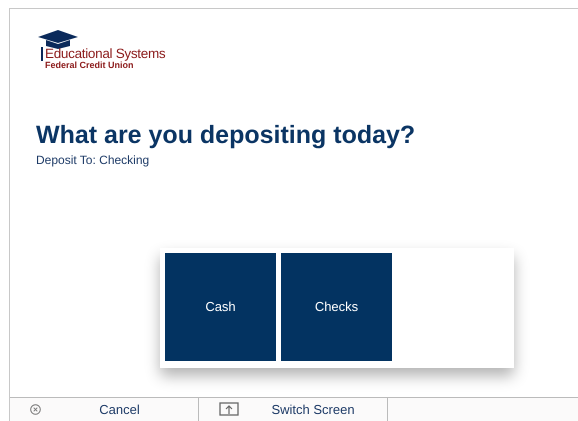 The width and height of the screenshot is (578, 421). What do you see at coordinates (89, 65) in the screenshot?
I see `logo-subtitle: Federal Credit Union` at bounding box center [89, 65].